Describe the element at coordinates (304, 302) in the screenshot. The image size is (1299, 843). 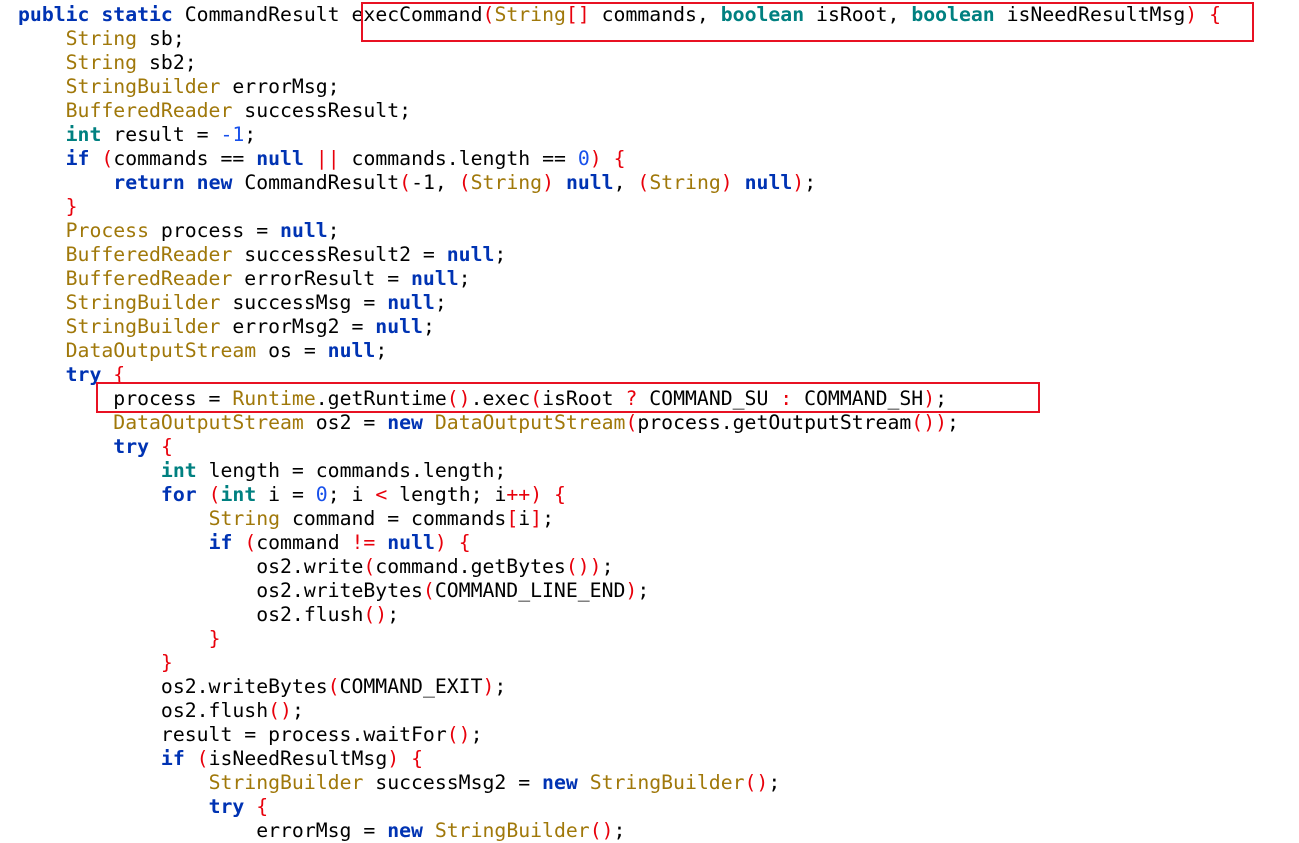
I see `code-token: successMsg =` at that location.